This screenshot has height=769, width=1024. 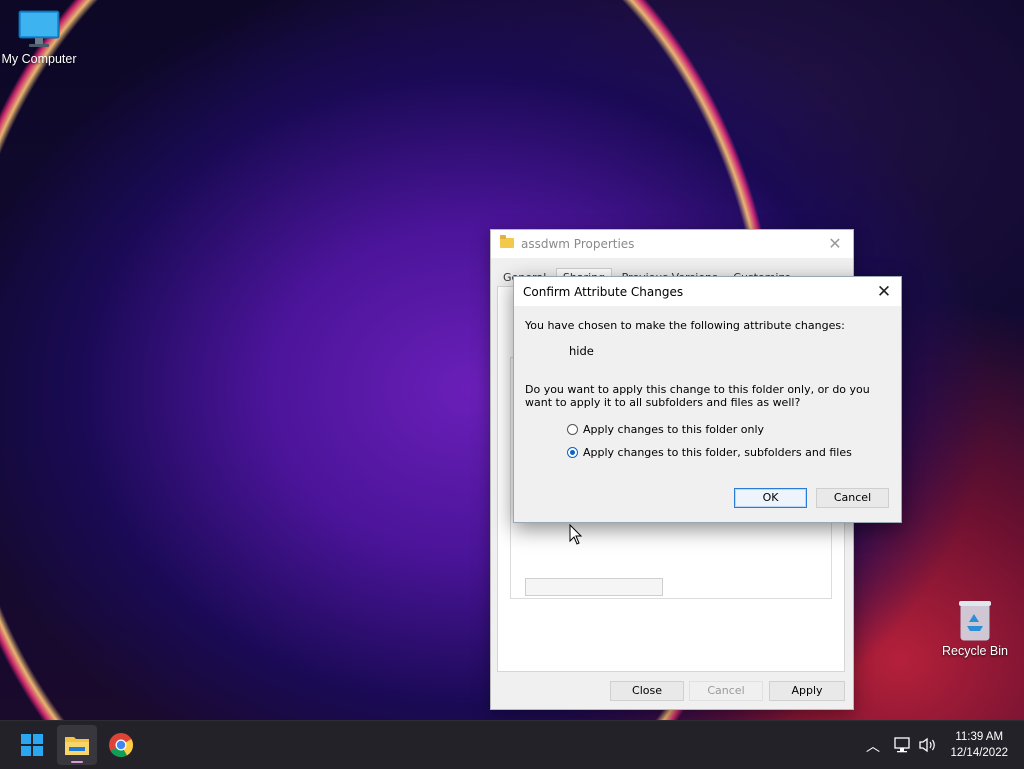 What do you see at coordinates (603, 292) in the screenshot?
I see `dialog-title: Confirm Attribute Changes` at bounding box center [603, 292].